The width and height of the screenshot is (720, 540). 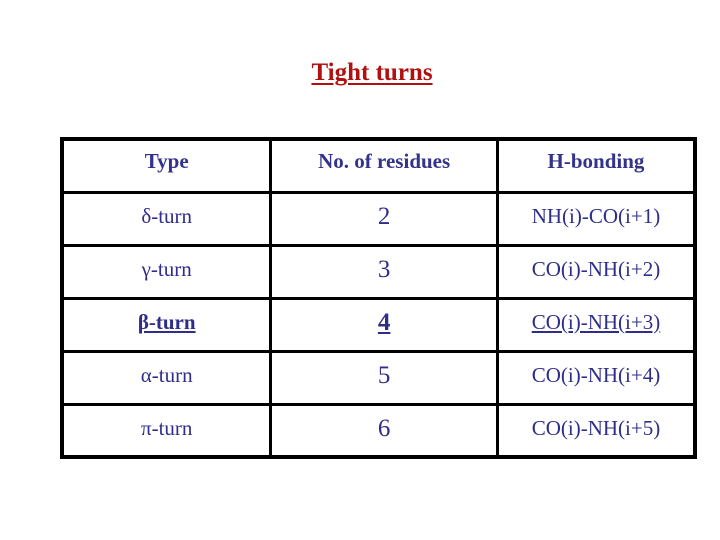 What do you see at coordinates (384, 324) in the screenshot?
I see `cell-residues: 4` at bounding box center [384, 324].